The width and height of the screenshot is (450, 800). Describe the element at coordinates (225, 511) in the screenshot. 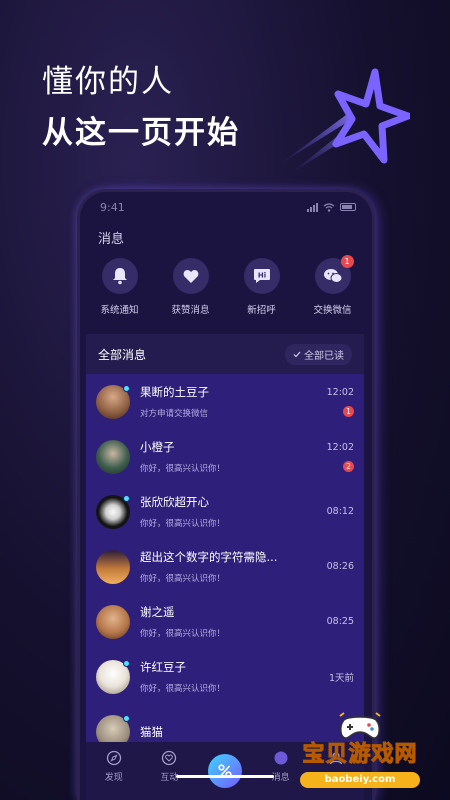

I see `message-row: 张欣欣超开心你好，很高兴认识你！ 08:12` at that location.